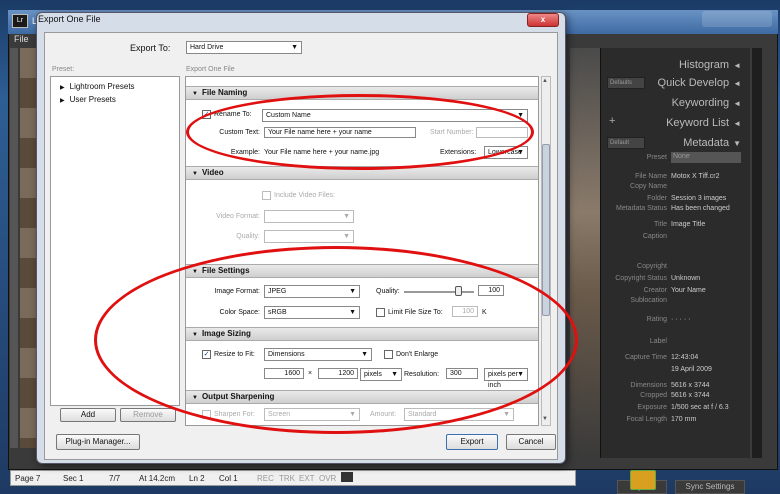 The height and width of the screenshot is (494, 780). Describe the element at coordinates (318, 354) in the screenshot. I see `resize-to-fit-select: Dimensions ▼` at that location.